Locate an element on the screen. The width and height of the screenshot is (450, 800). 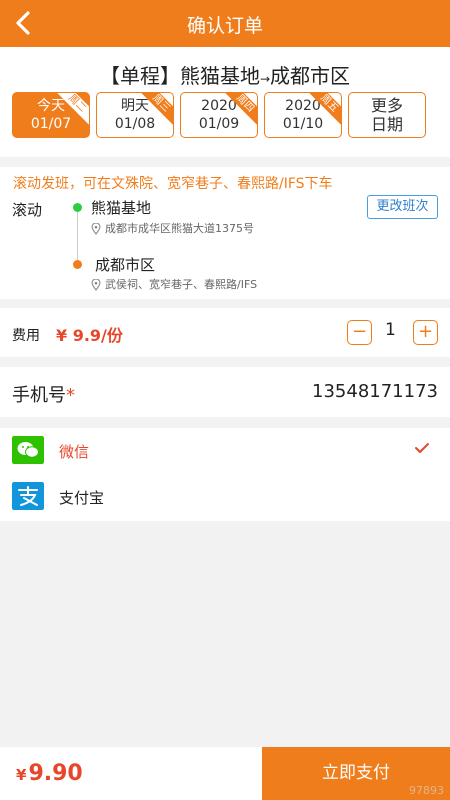
currency-symbol: ¥ is located at coordinates (21, 775).